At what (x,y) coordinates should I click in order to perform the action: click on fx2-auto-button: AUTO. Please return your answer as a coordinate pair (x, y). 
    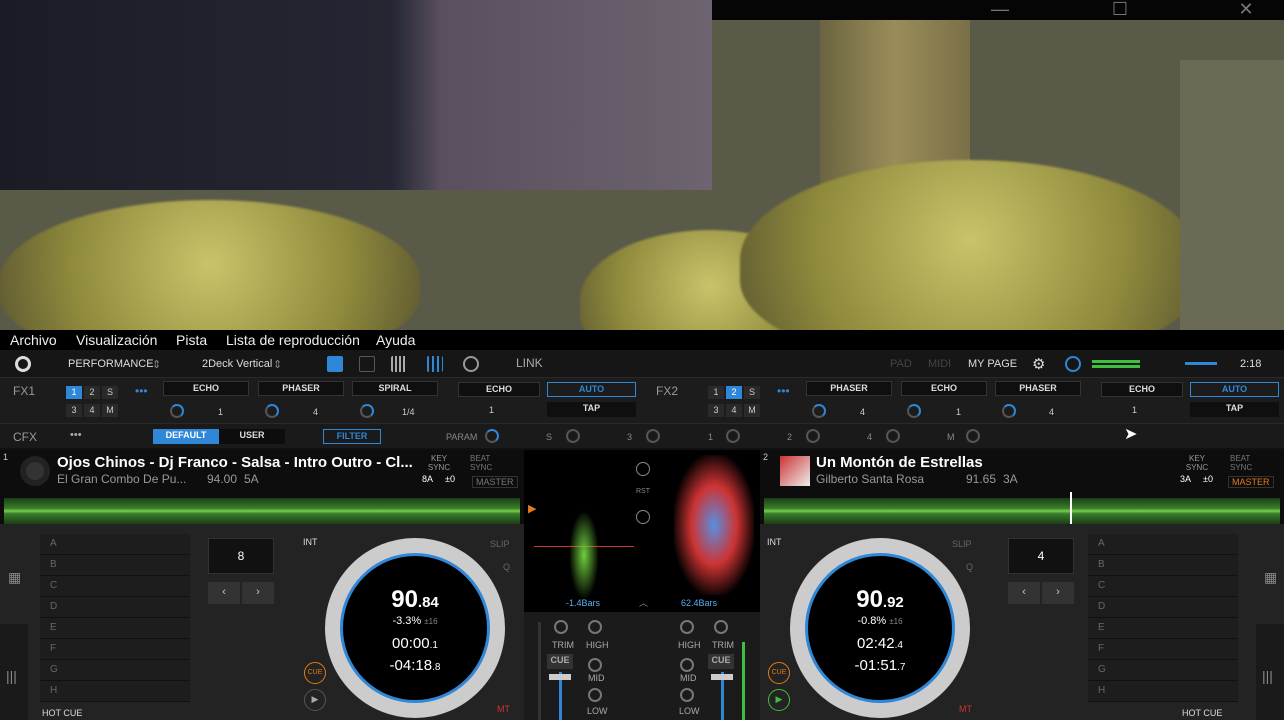
    Looking at the image, I should click on (1234, 389).